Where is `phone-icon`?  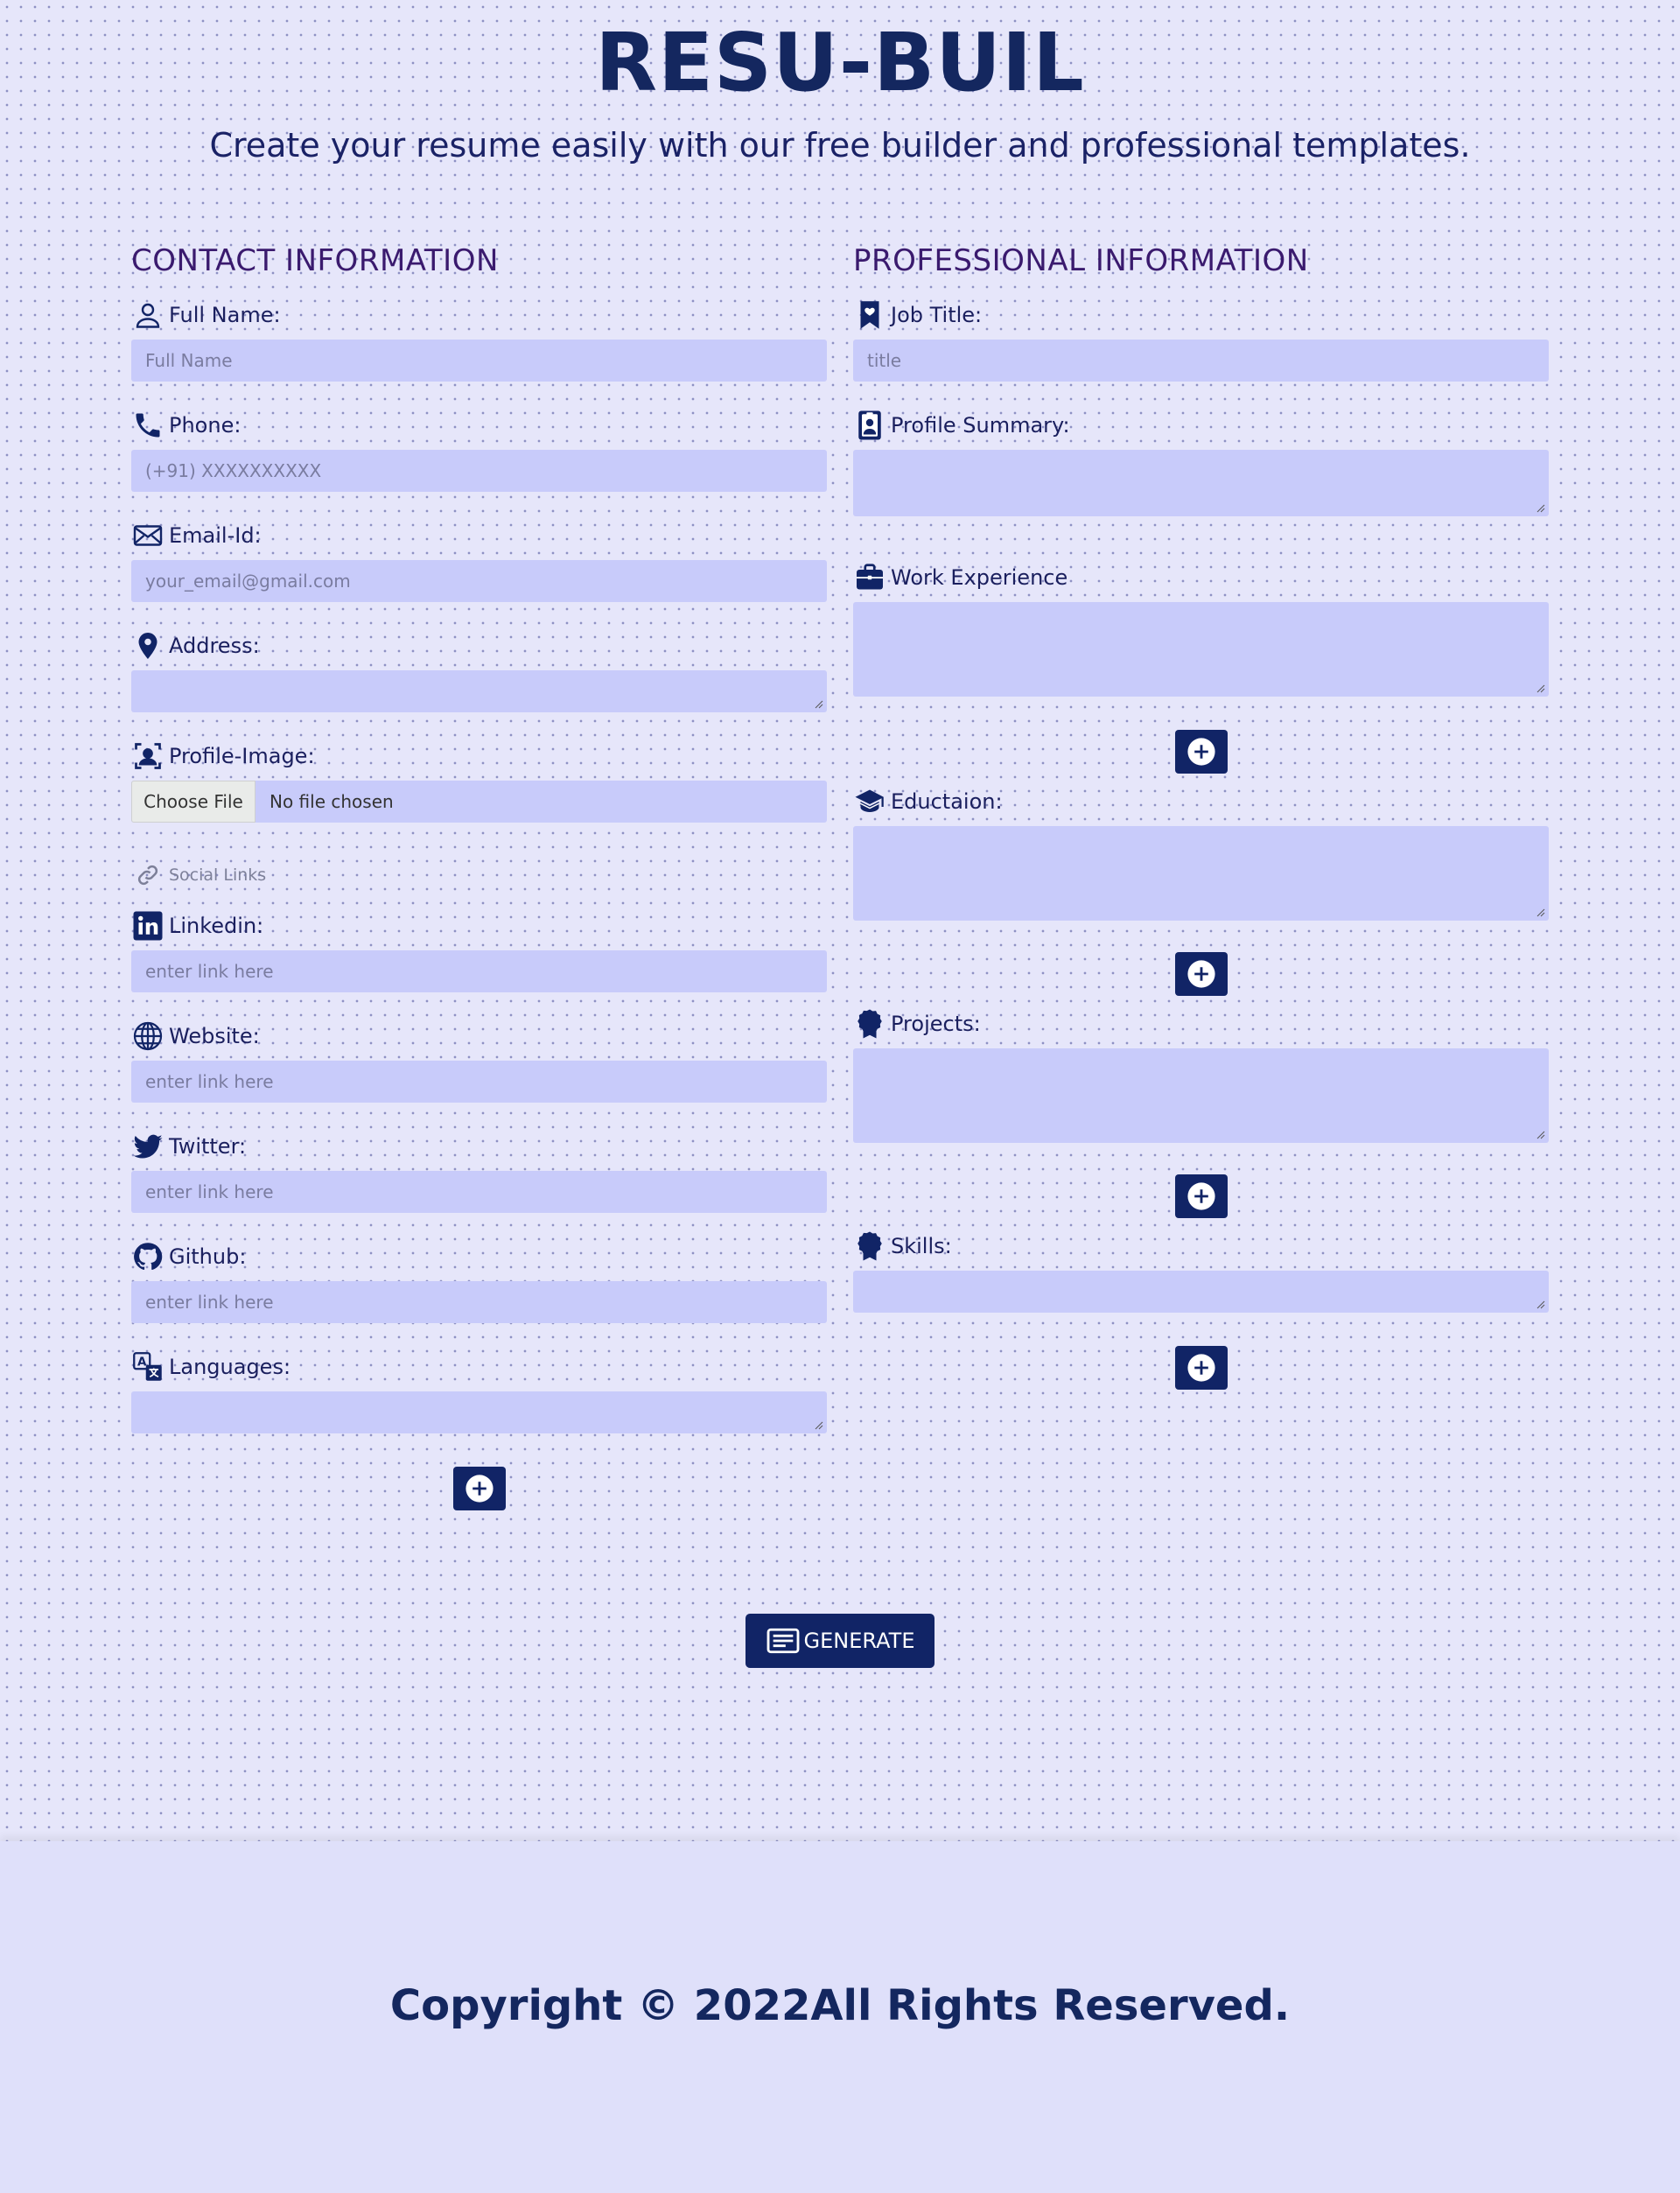 phone-icon is located at coordinates (147, 425).